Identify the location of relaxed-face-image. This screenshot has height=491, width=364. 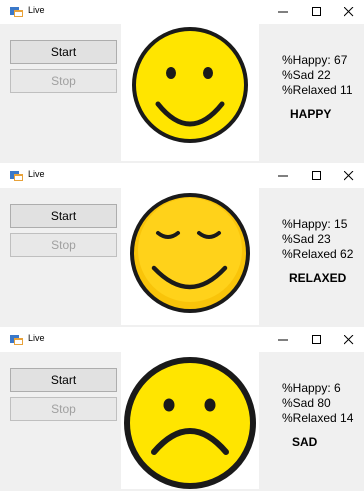
(190, 256).